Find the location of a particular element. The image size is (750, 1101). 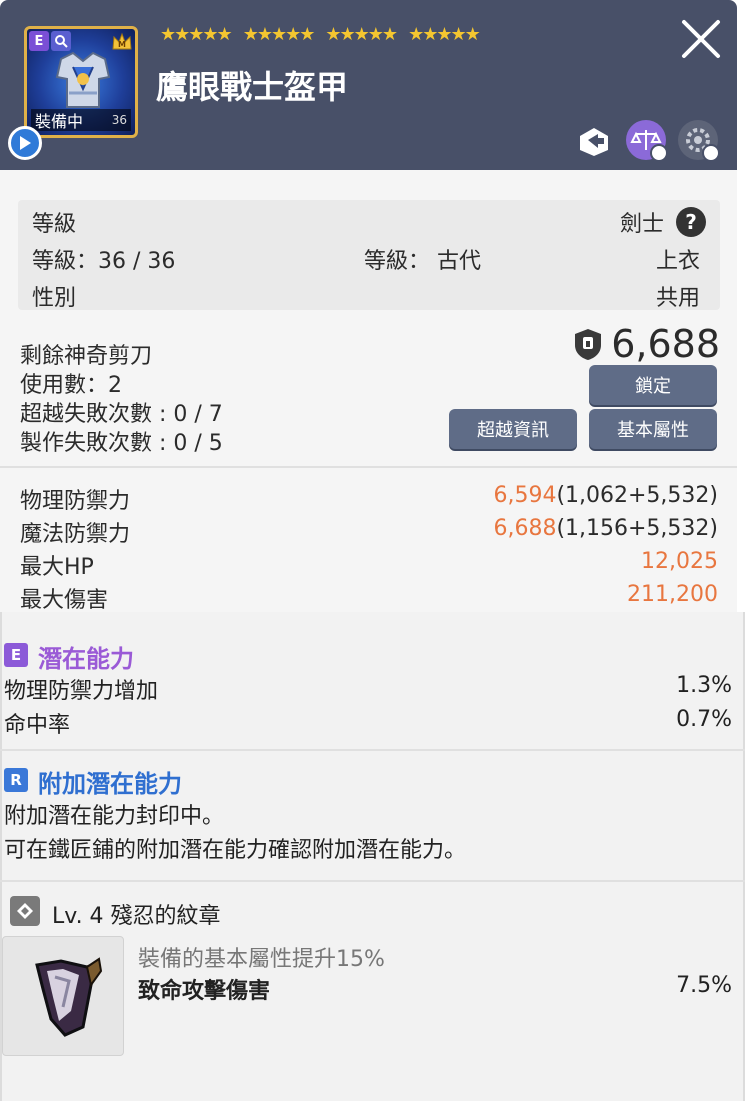

potential-title: 潛在能力 is located at coordinates (86, 659).